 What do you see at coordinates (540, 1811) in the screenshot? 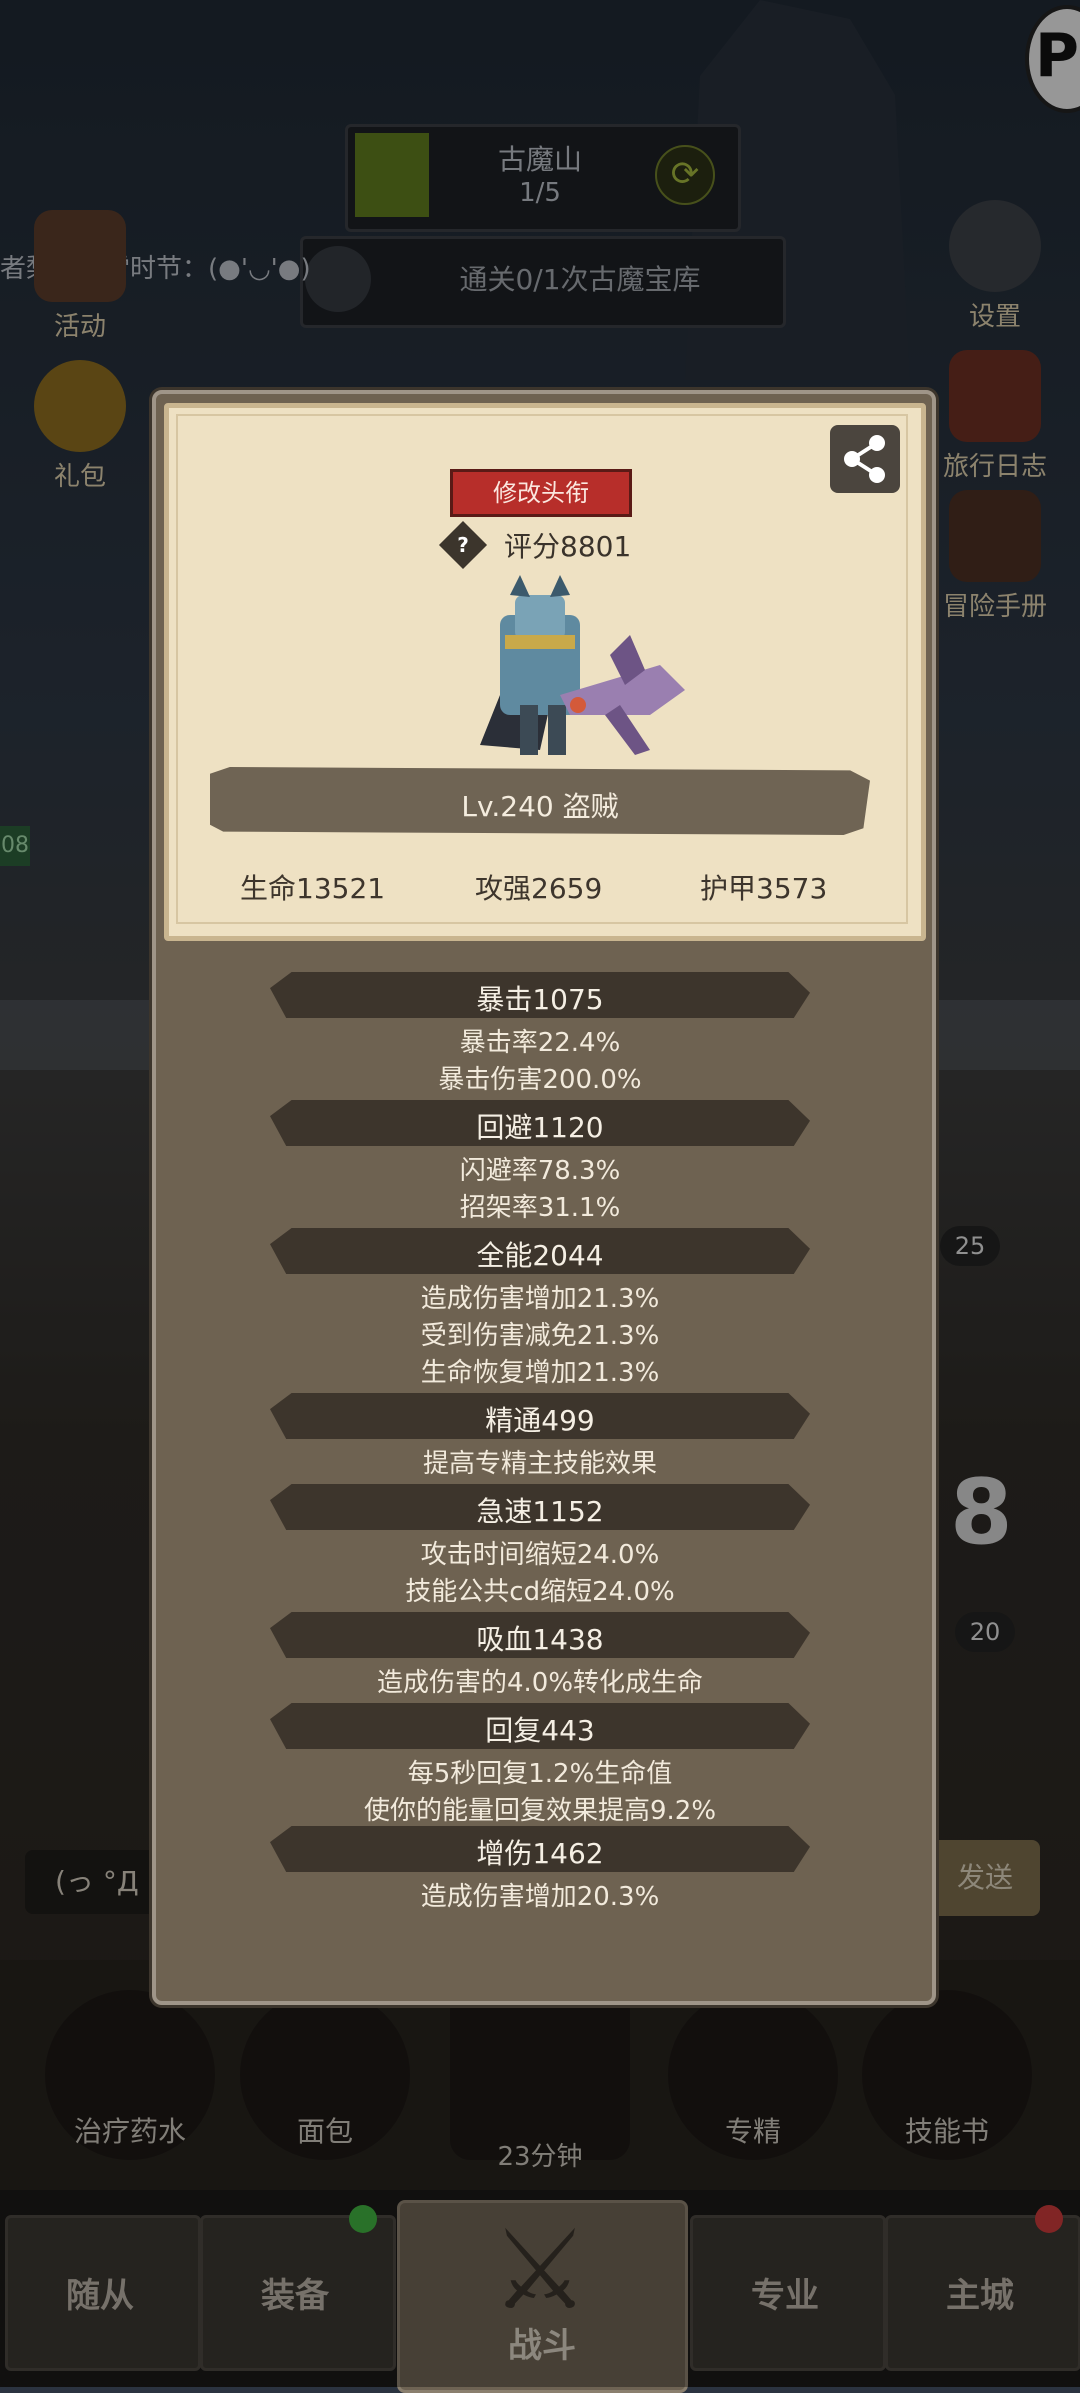
I see `stat-line: 使你的能量回复效果提高9.2%` at bounding box center [540, 1811].